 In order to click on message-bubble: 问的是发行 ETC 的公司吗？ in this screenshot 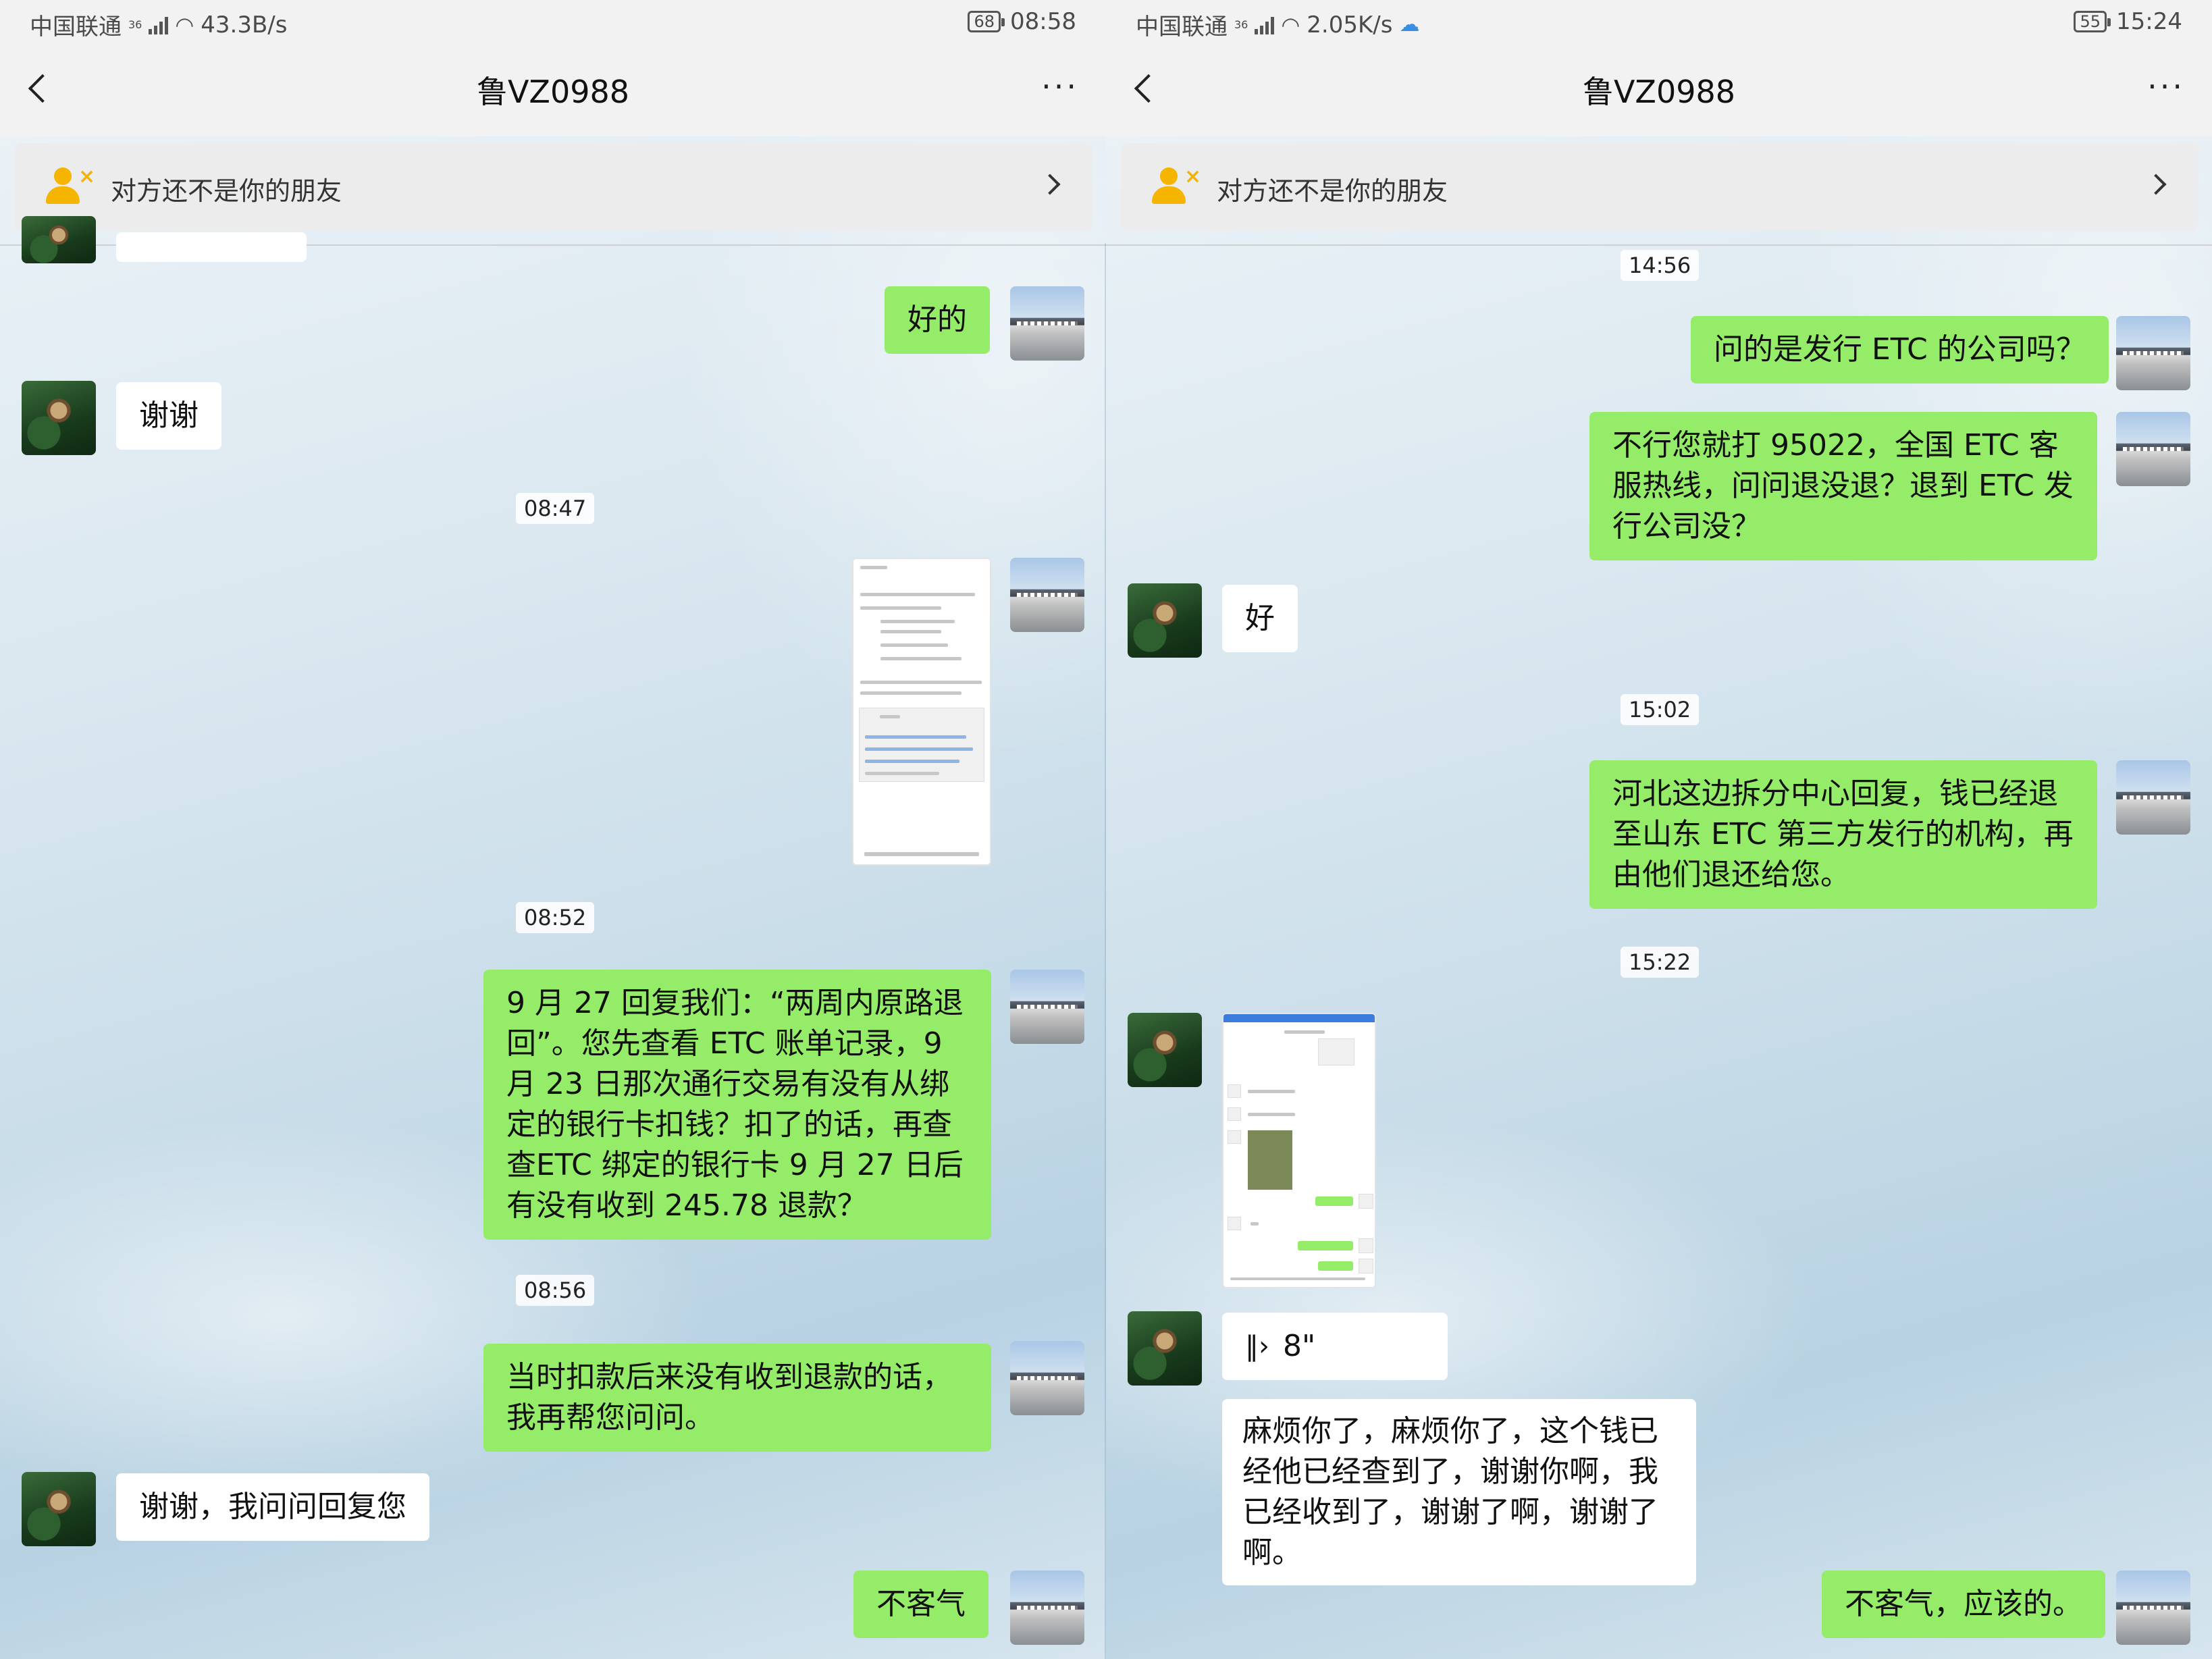, I will do `click(1900, 350)`.